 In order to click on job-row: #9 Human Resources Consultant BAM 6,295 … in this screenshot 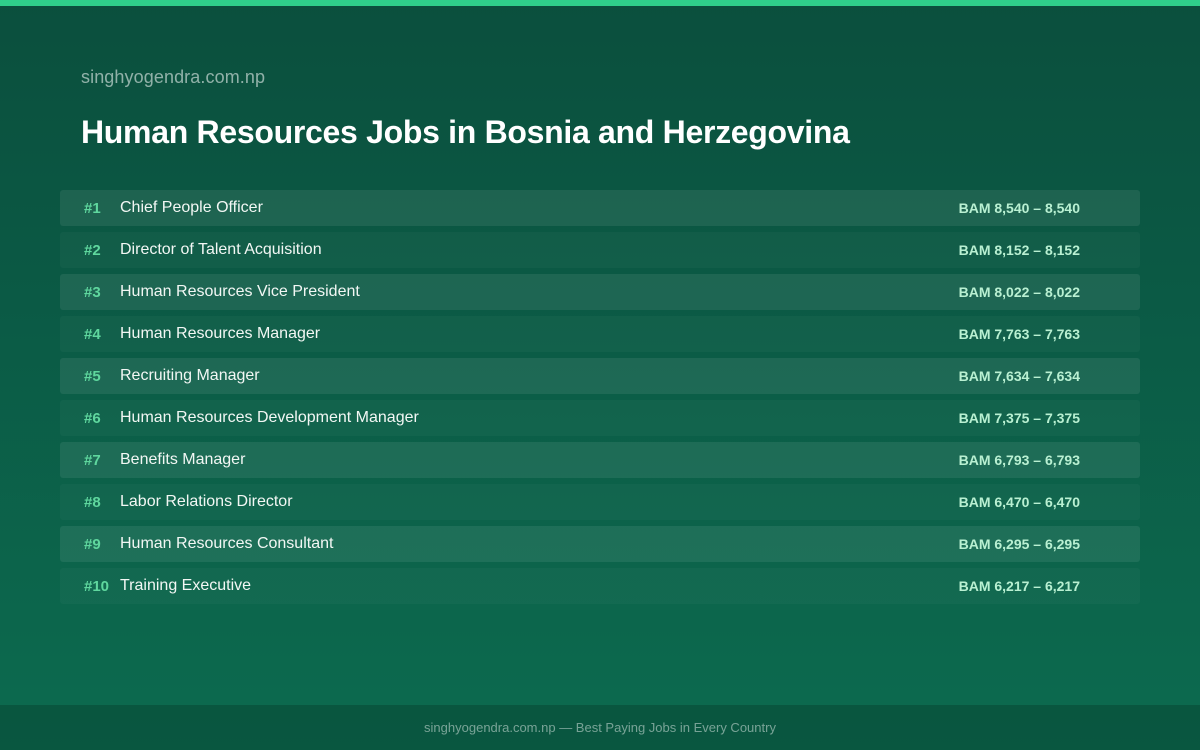, I will do `click(600, 544)`.